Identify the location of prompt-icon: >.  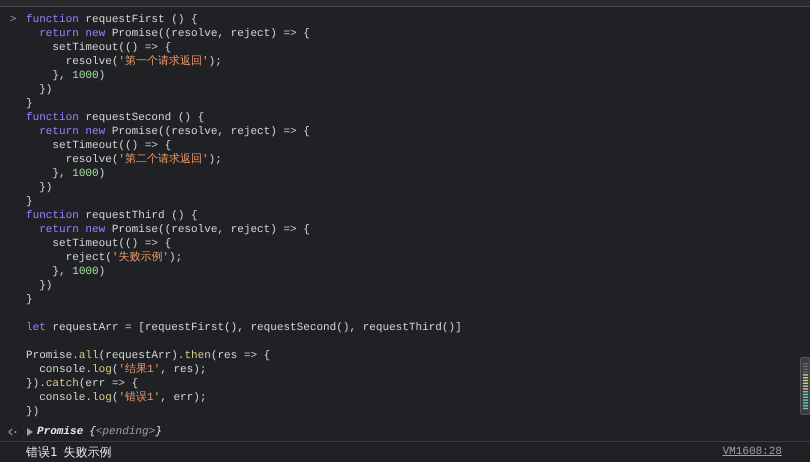
(13, 20).